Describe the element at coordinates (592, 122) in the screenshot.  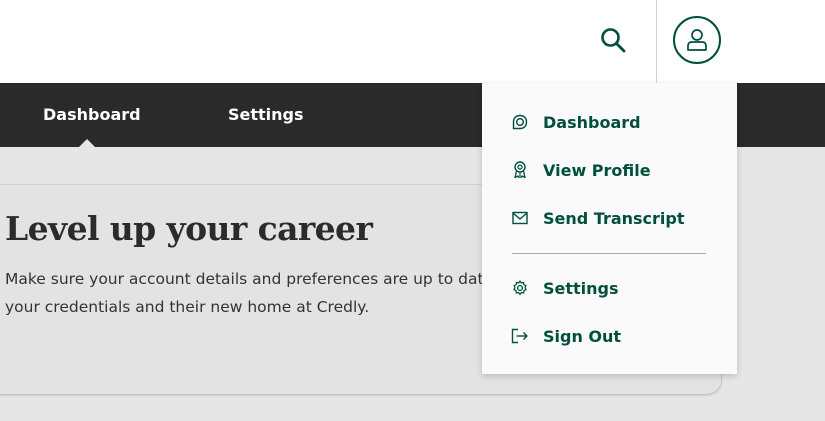
I see `menu-item-label: Dashboard` at that location.